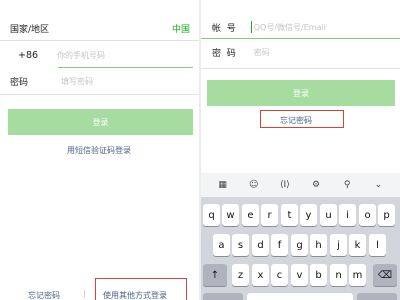 This screenshot has width=400, height=300. I want to click on account-label: 帐 号, so click(224, 28).